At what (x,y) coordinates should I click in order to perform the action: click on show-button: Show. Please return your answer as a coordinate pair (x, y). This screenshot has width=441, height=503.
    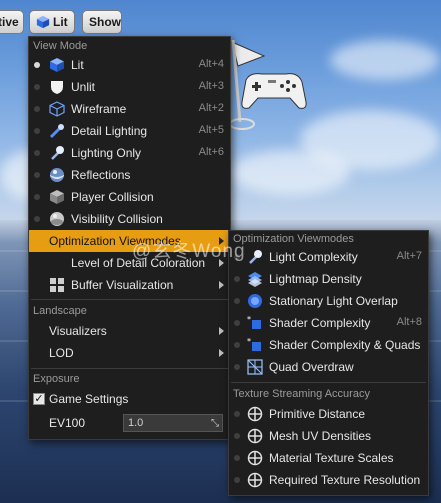
    Looking at the image, I should click on (102, 22).